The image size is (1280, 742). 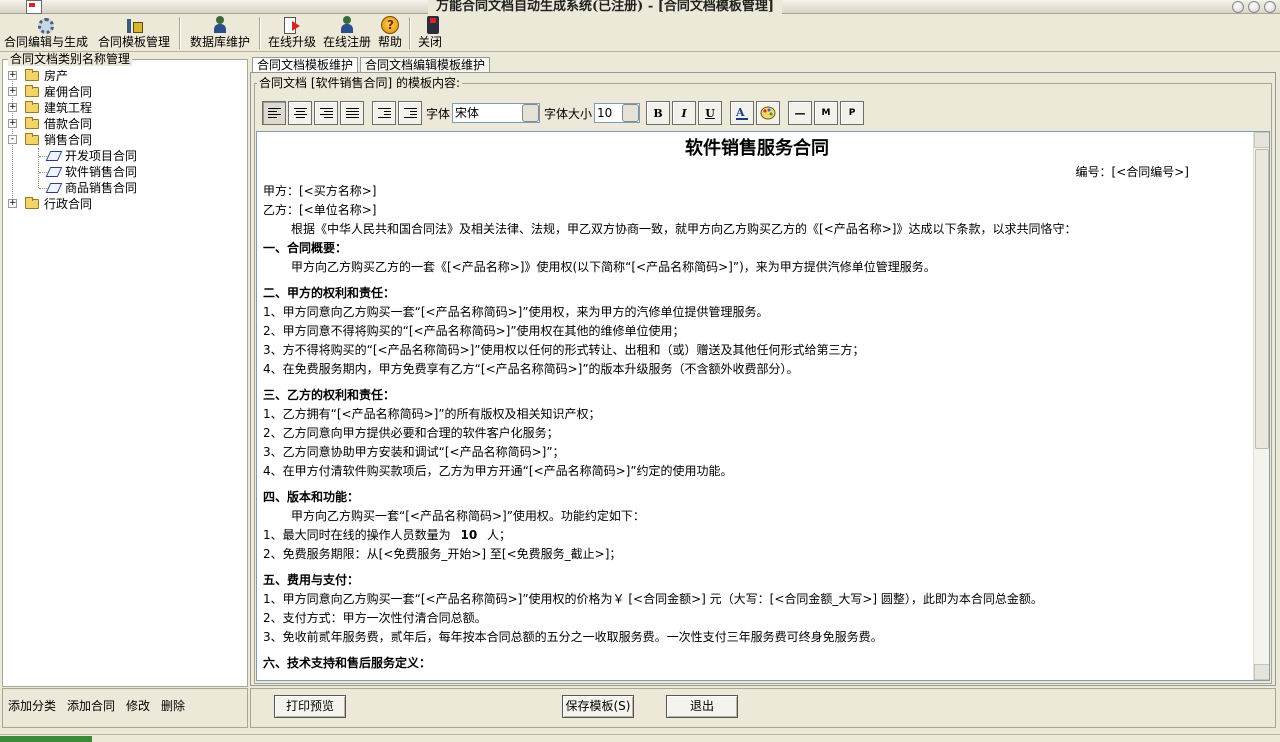 I want to click on section-title: 五、费用与支付：, so click(x=311, y=580).